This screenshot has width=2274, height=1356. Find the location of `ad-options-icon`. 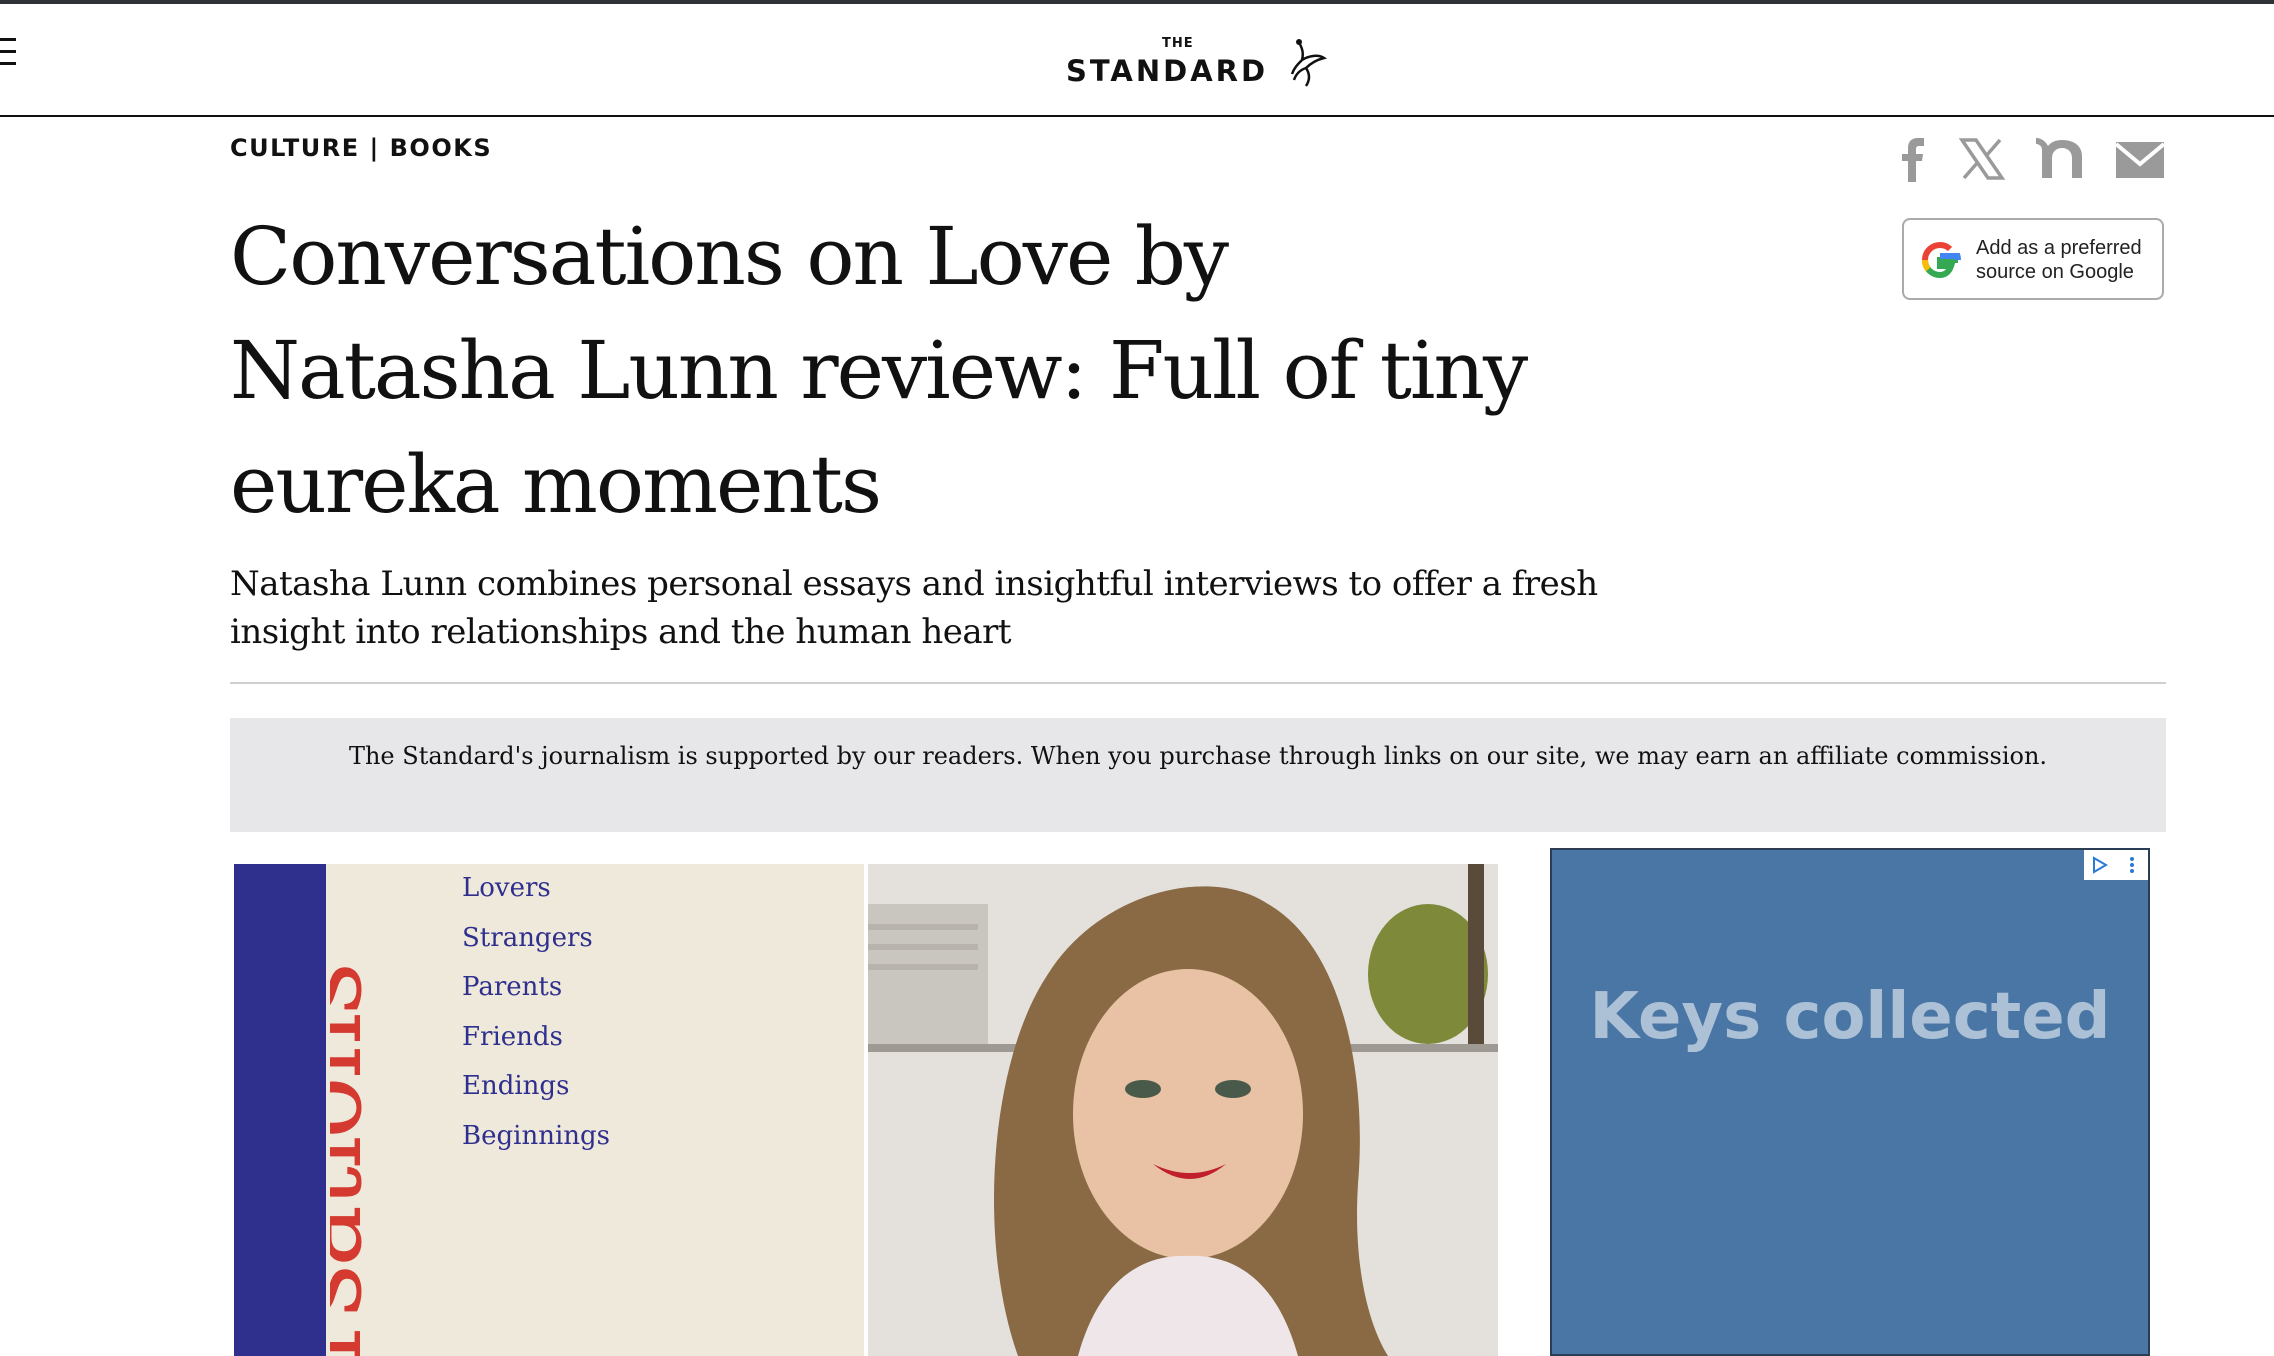

ad-options-icon is located at coordinates (2132, 865).